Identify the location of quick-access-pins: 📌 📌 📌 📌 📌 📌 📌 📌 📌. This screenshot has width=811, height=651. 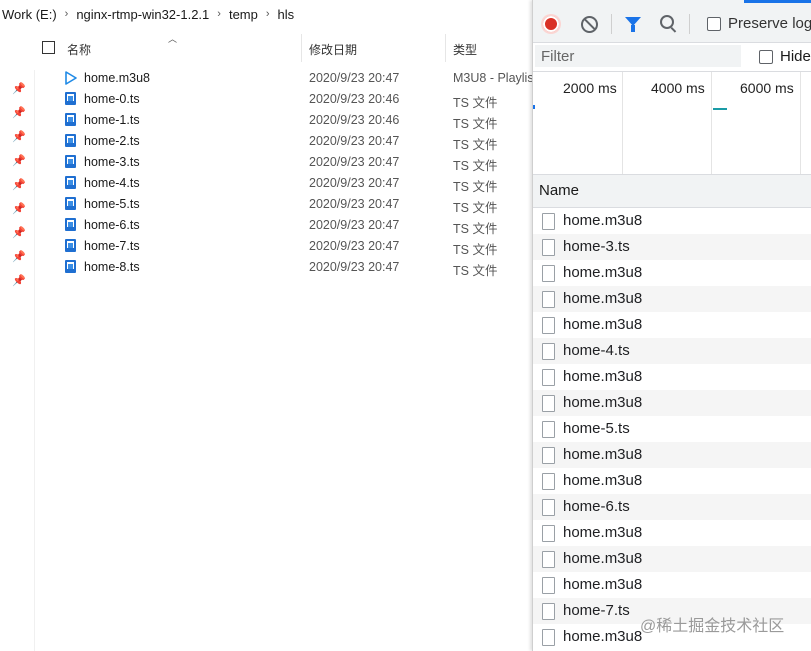
(17, 360).